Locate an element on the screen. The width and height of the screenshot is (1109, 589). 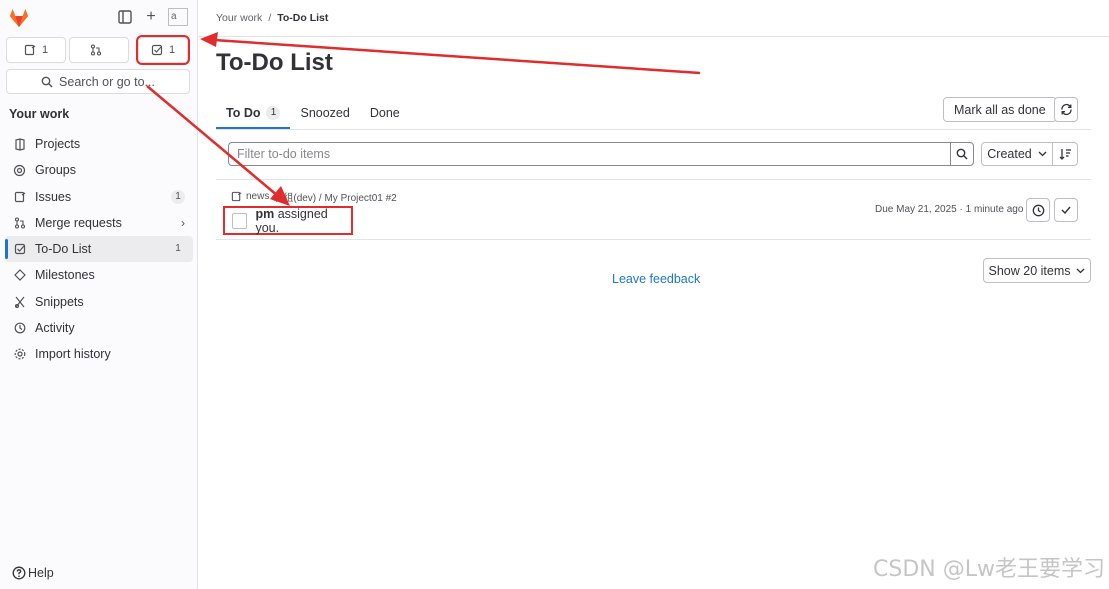
snooze-button is located at coordinates (1038, 210).